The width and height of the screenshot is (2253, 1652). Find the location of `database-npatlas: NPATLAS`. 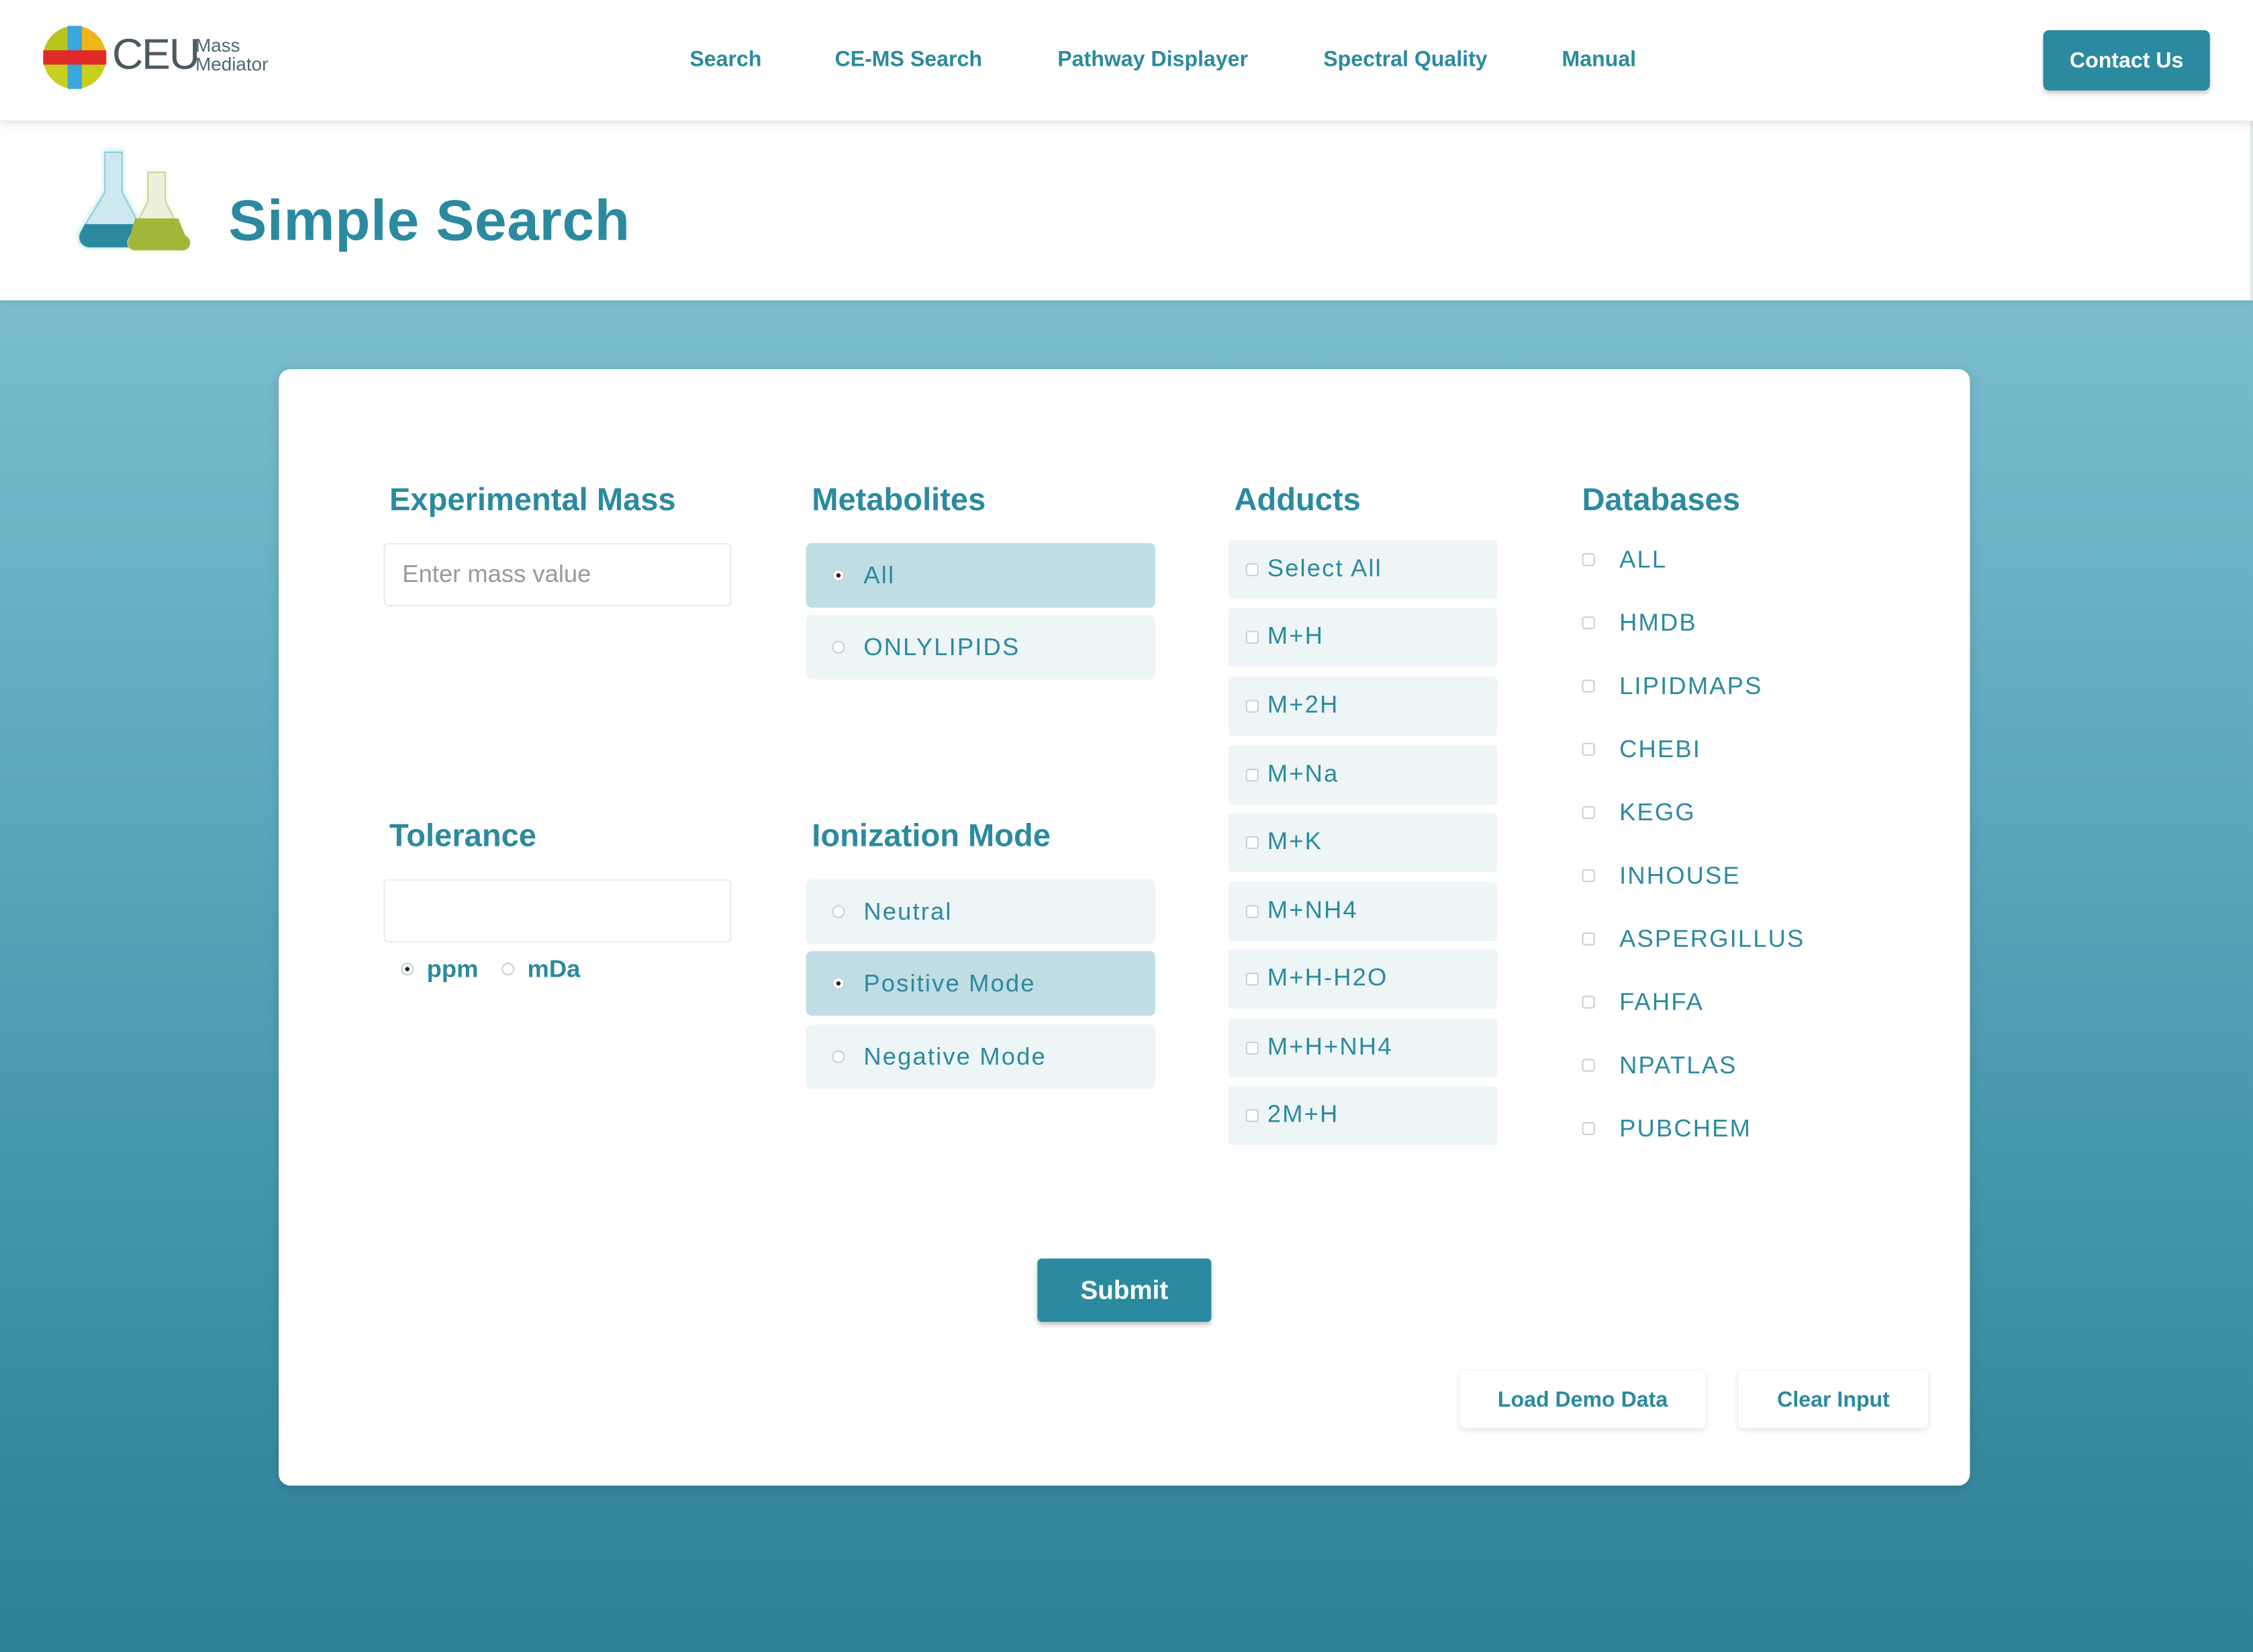

database-npatlas: NPATLAS is located at coordinates (1725, 1068).